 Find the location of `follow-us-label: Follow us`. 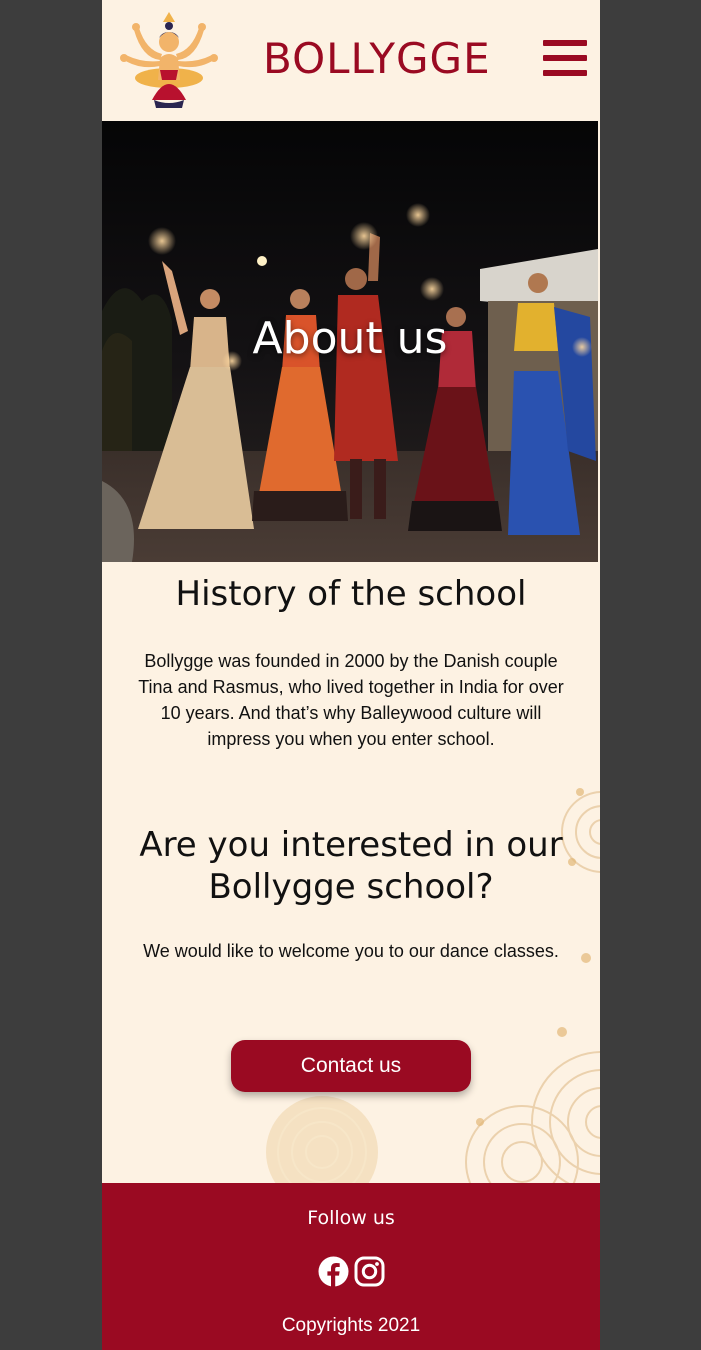

follow-us-label: Follow us is located at coordinates (351, 1218).